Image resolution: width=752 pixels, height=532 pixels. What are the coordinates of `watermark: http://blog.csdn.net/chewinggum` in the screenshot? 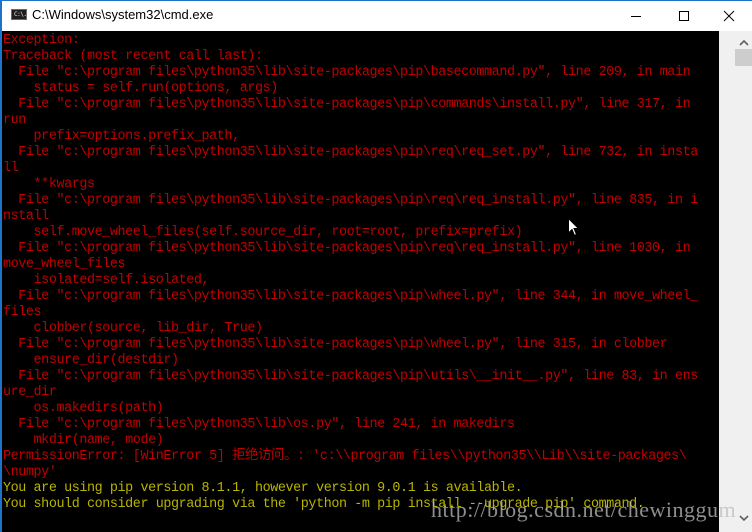 It's located at (584, 509).